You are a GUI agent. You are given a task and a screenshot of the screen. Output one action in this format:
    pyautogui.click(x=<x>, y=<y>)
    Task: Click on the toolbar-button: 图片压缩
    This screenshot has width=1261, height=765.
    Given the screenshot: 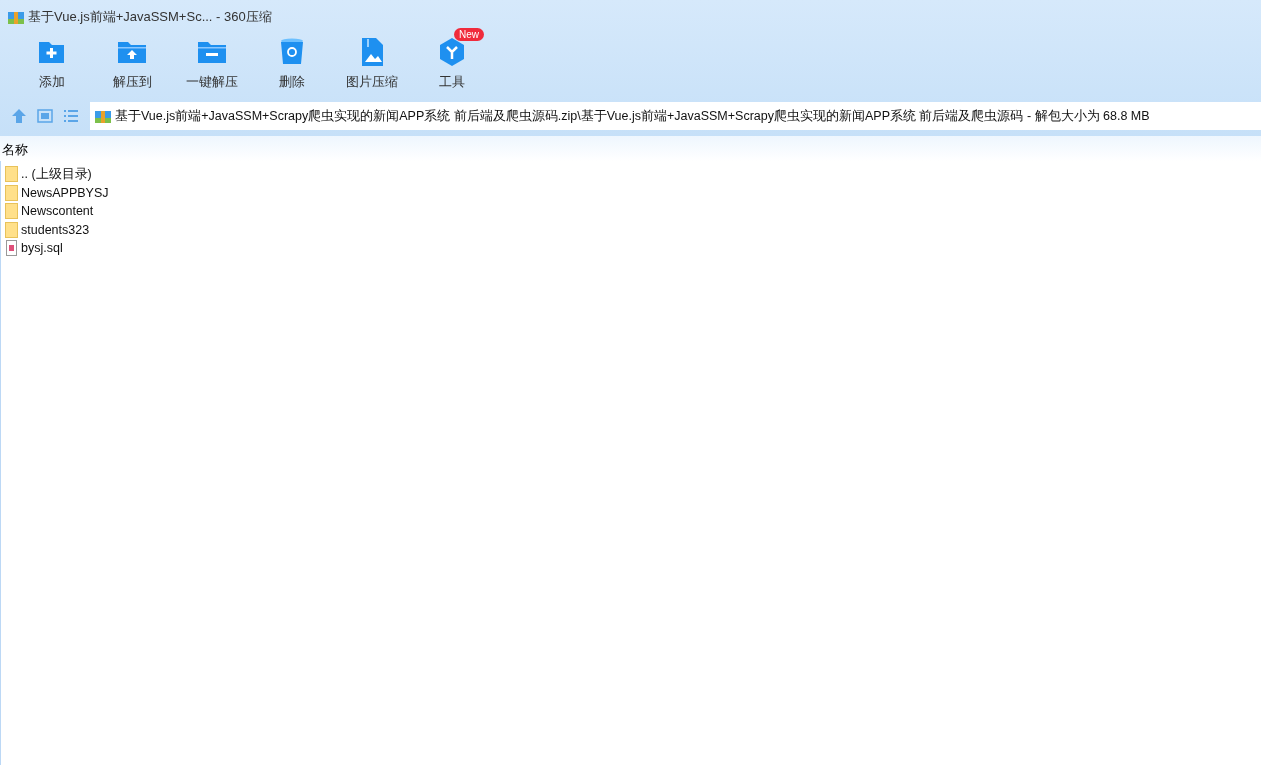 What is the action you would take?
    pyautogui.click(x=372, y=59)
    